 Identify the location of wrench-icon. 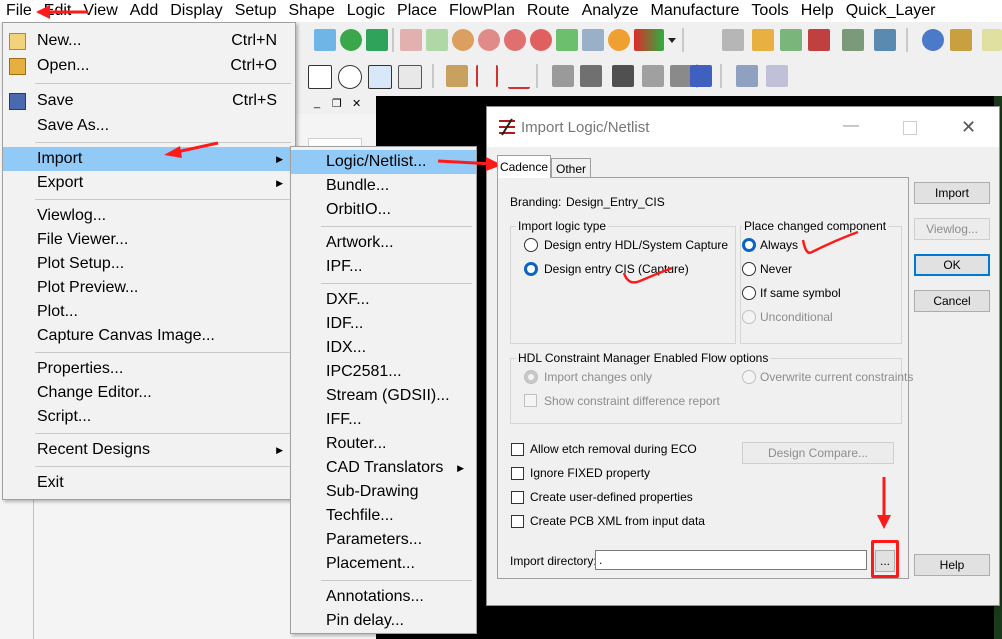
(591, 76).